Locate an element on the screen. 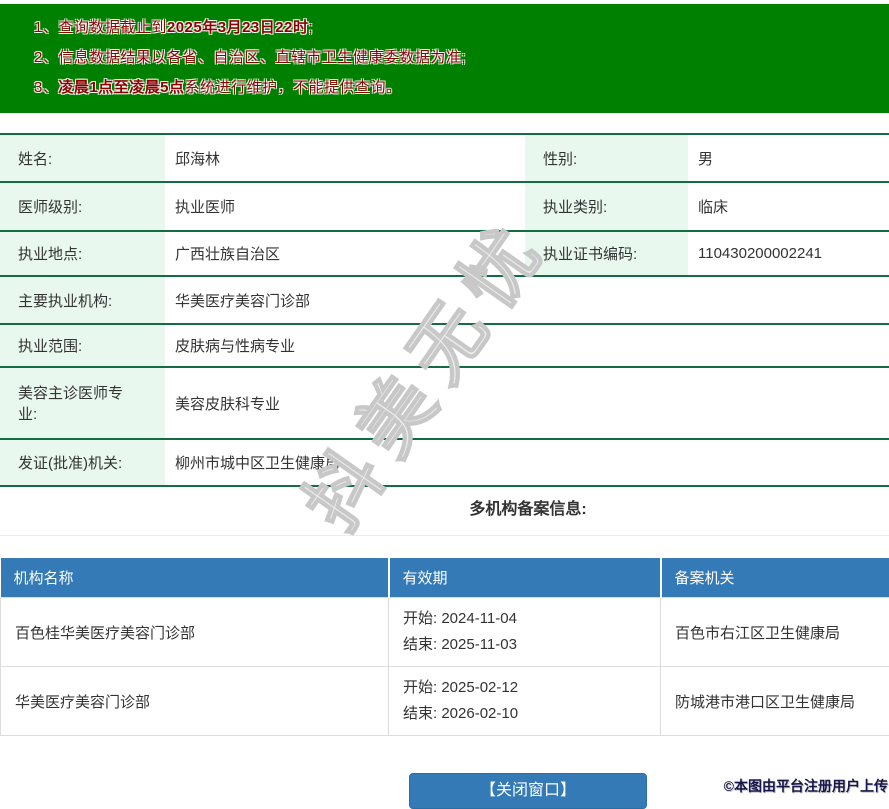 The image size is (889, 809). notice-line-2-number: 2、 is located at coordinates (46, 57).